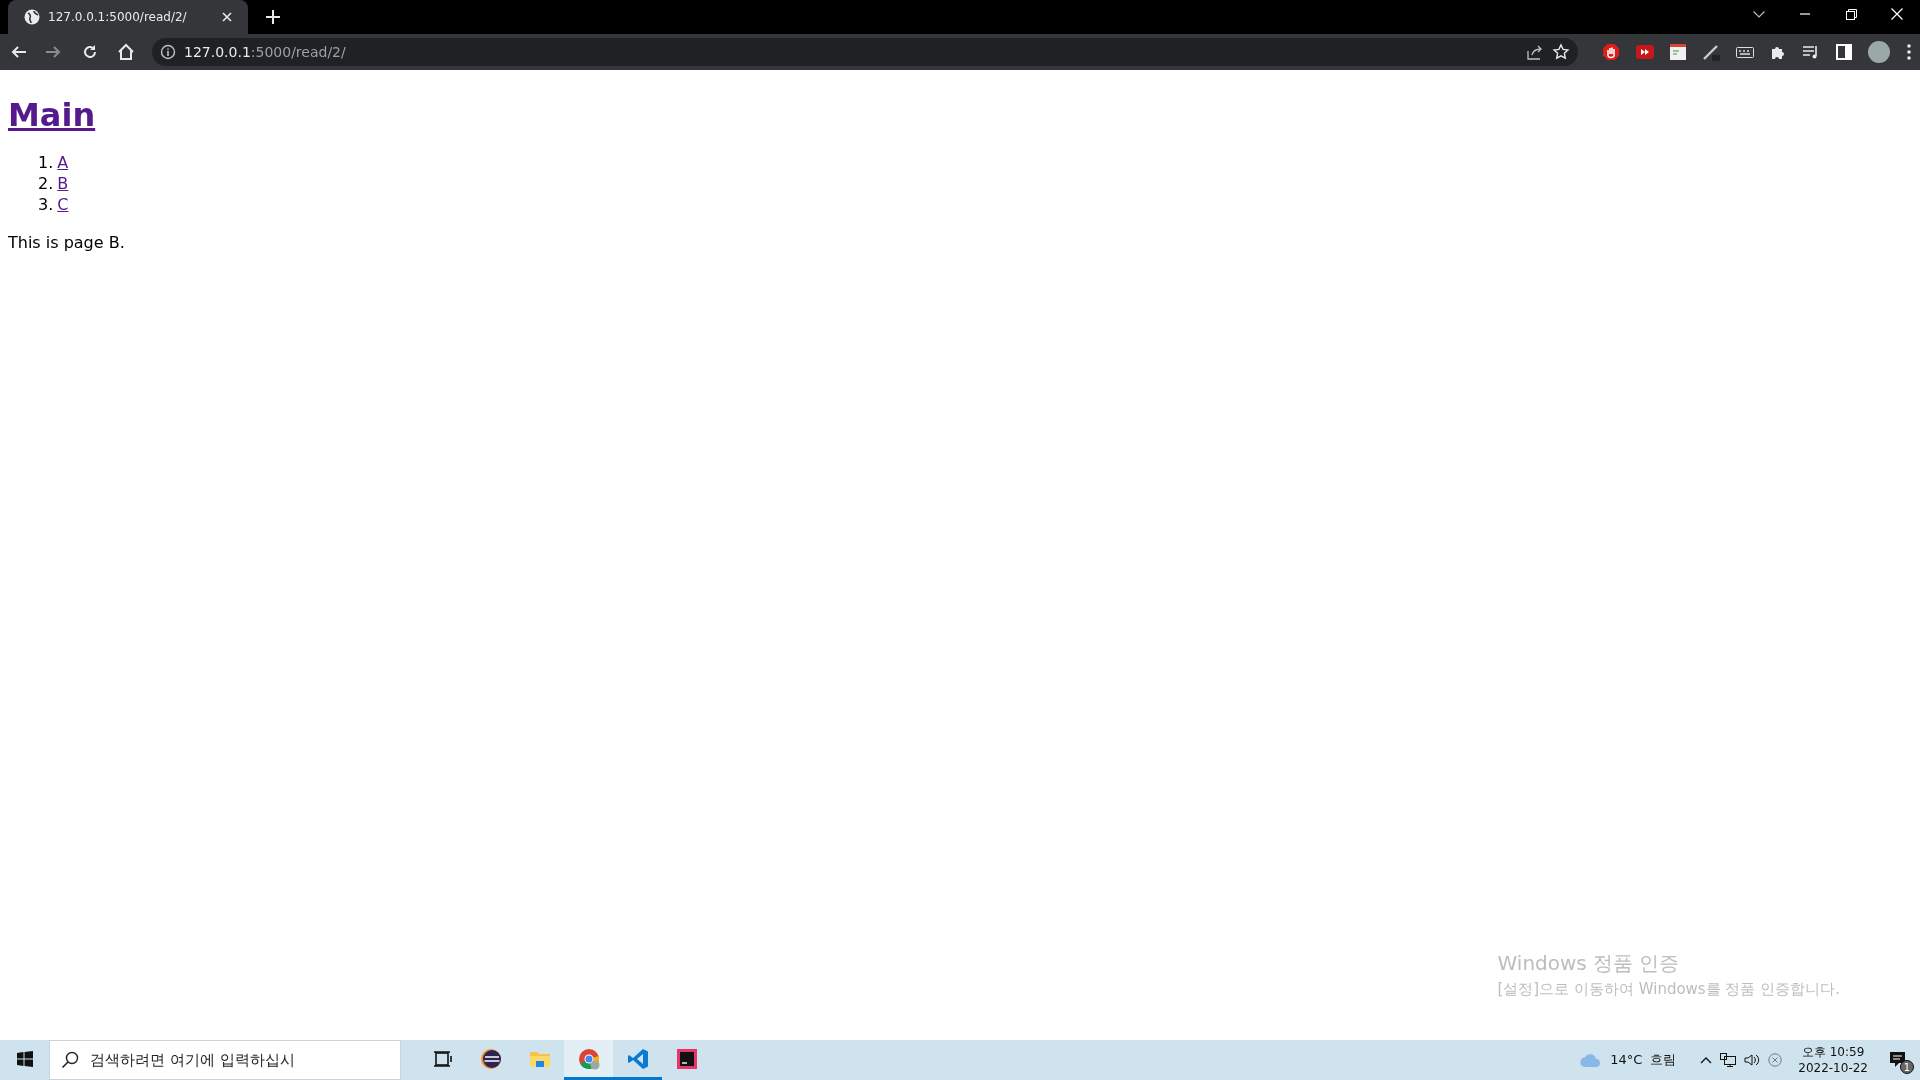 This screenshot has height=1080, width=1920. What do you see at coordinates (1728, 1060) in the screenshot?
I see `network-icon` at bounding box center [1728, 1060].